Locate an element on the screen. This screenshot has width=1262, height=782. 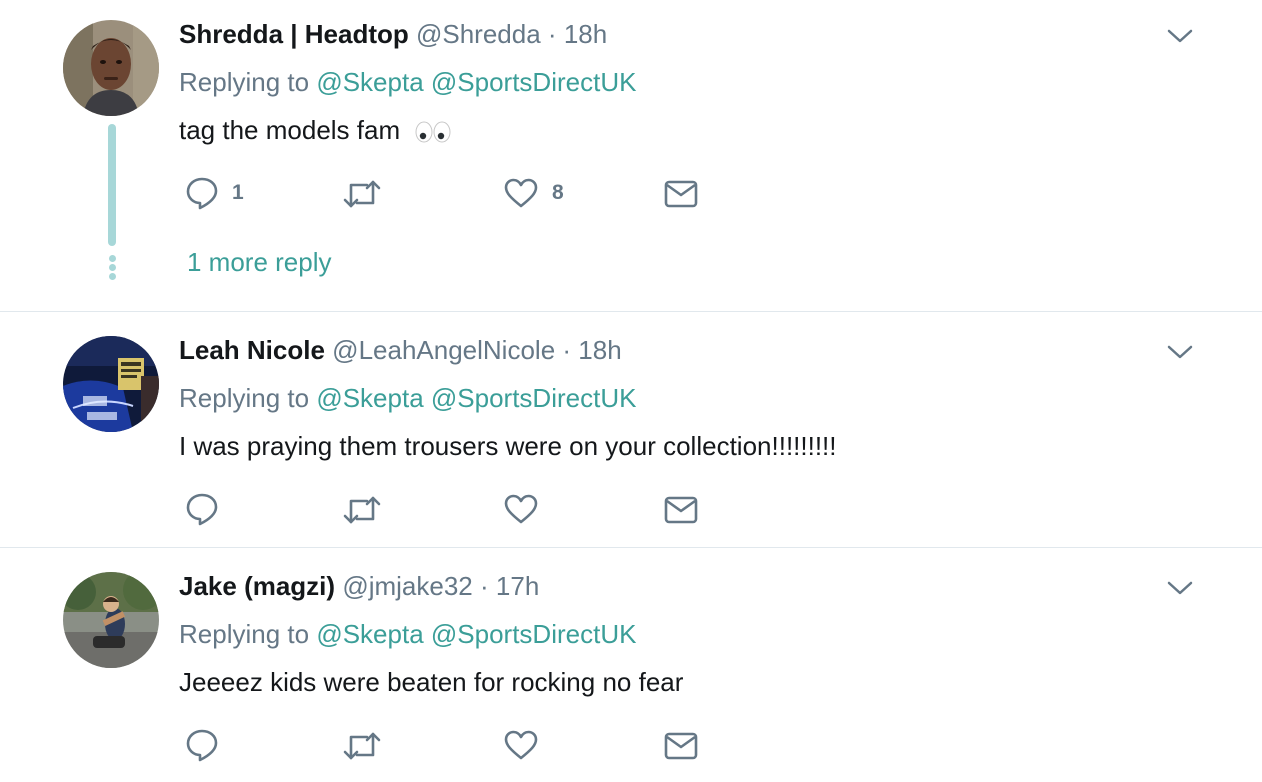
tweet-text: tag the models fam is located at coordinates (315, 130).